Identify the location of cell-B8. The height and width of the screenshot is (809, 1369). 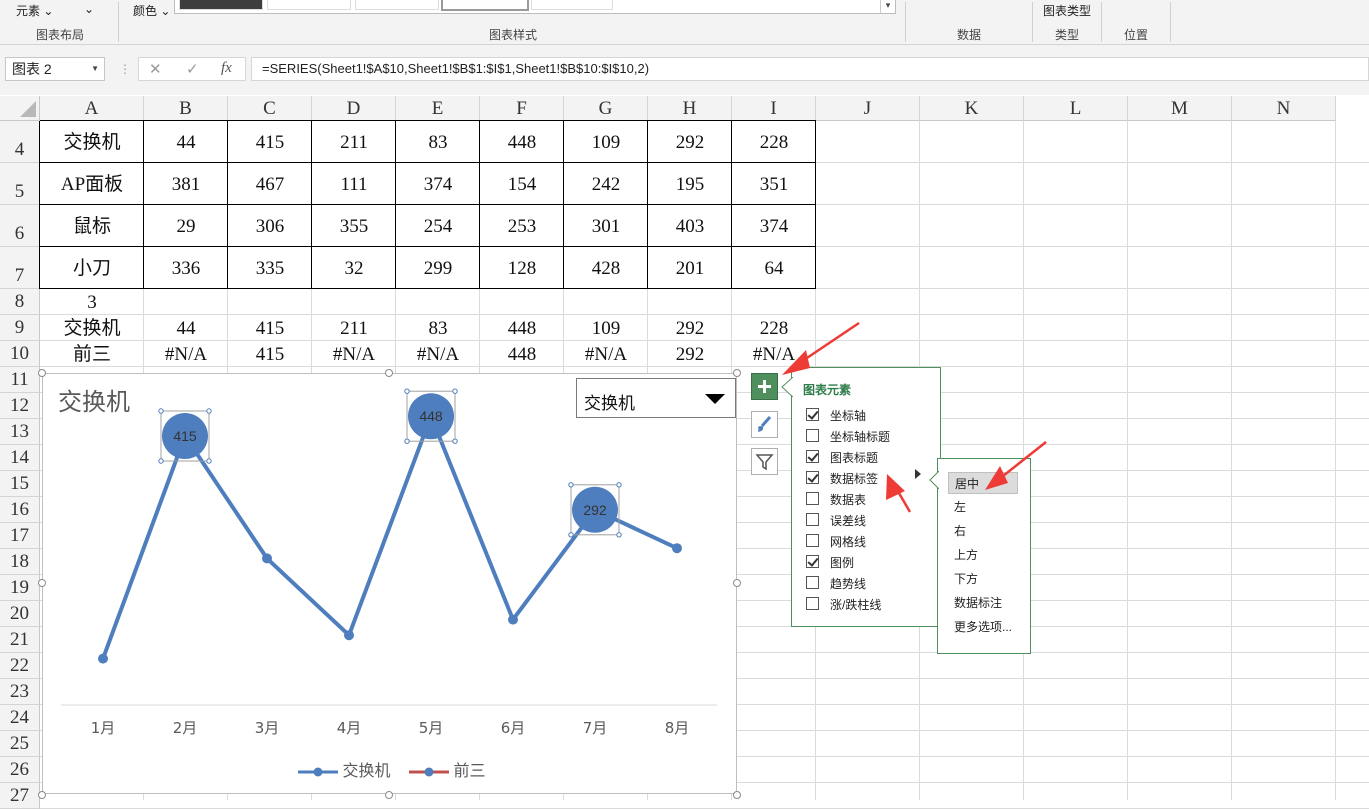
(186, 302).